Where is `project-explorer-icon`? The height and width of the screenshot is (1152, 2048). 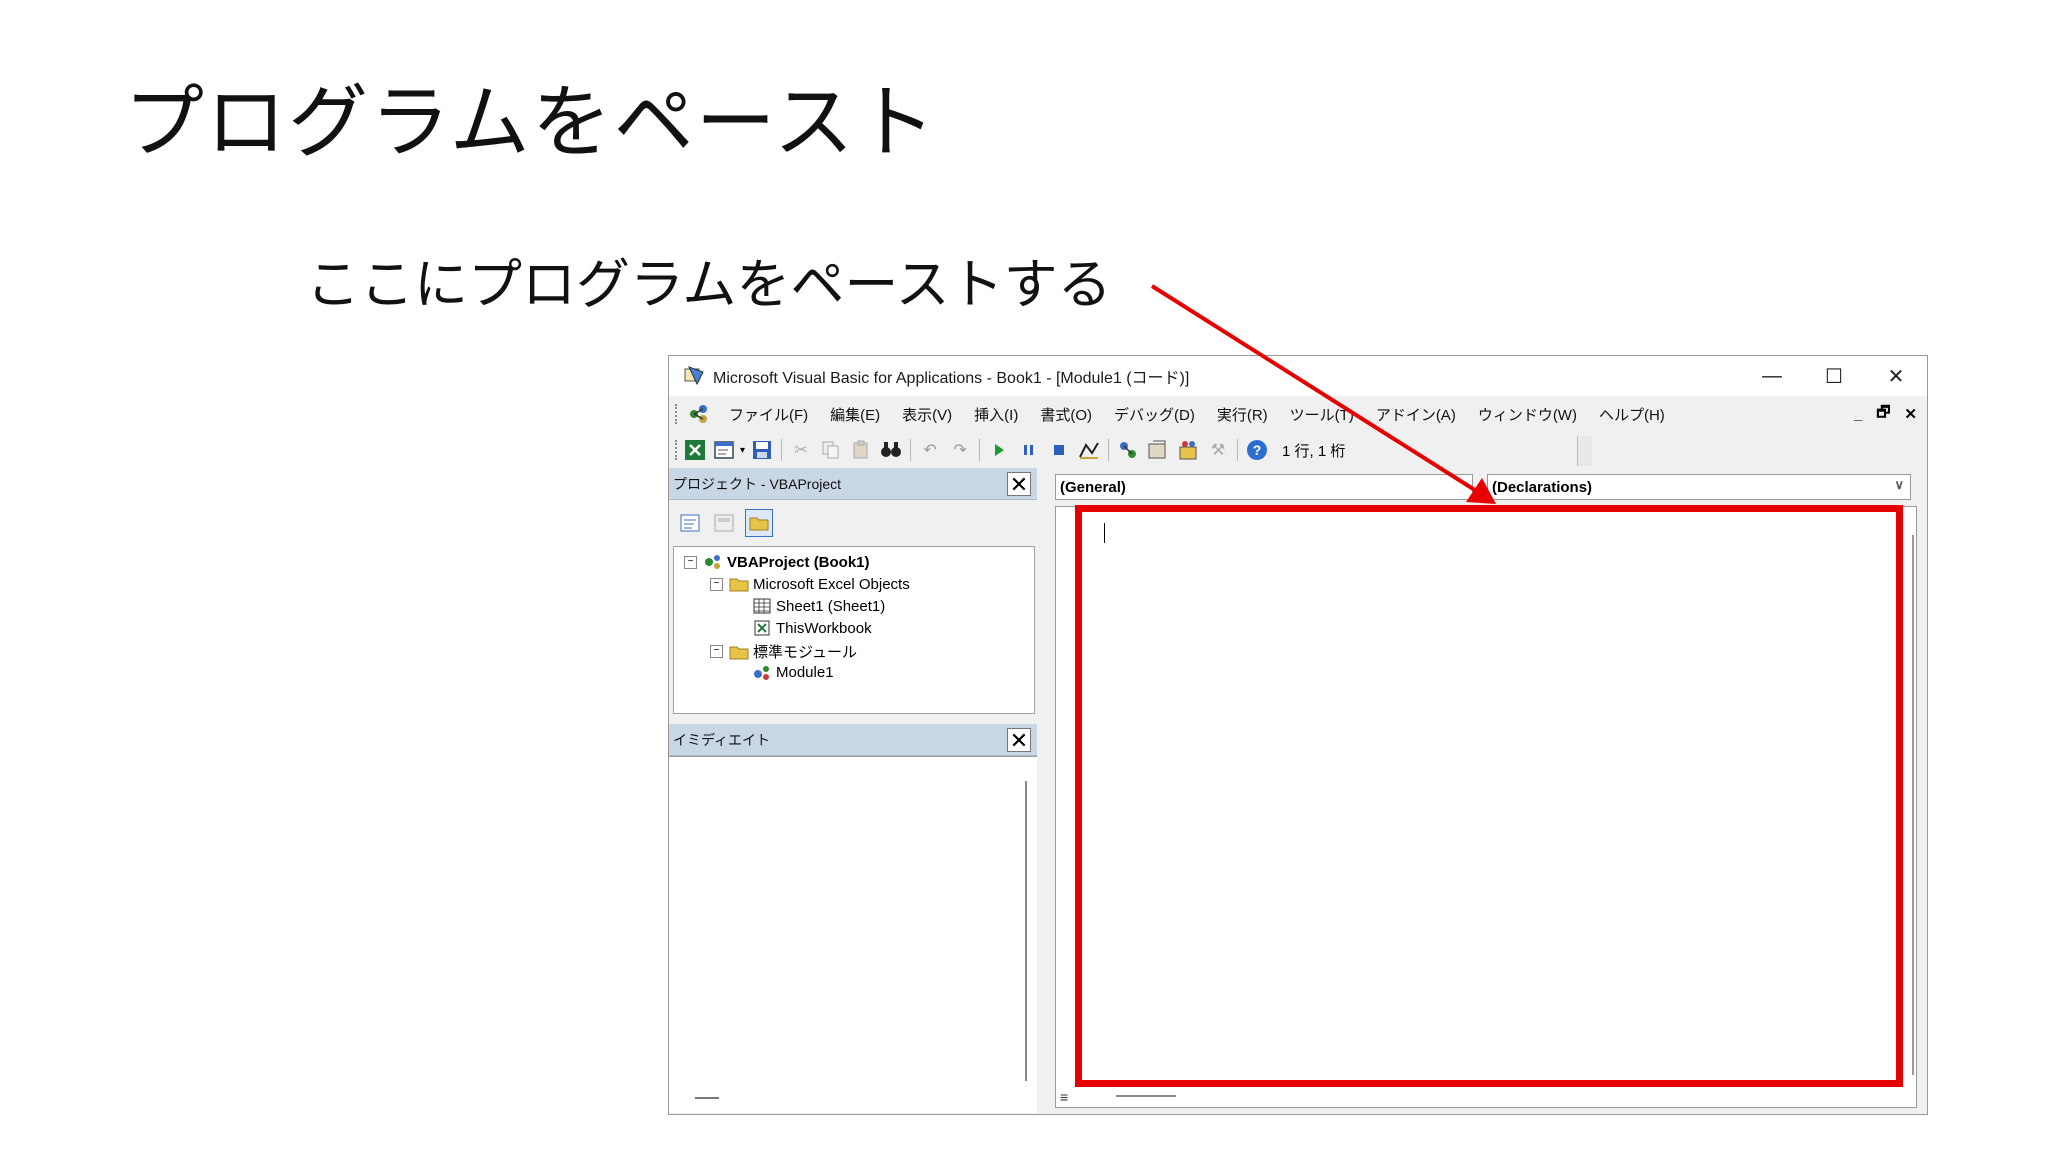
project-explorer-icon is located at coordinates (1128, 450).